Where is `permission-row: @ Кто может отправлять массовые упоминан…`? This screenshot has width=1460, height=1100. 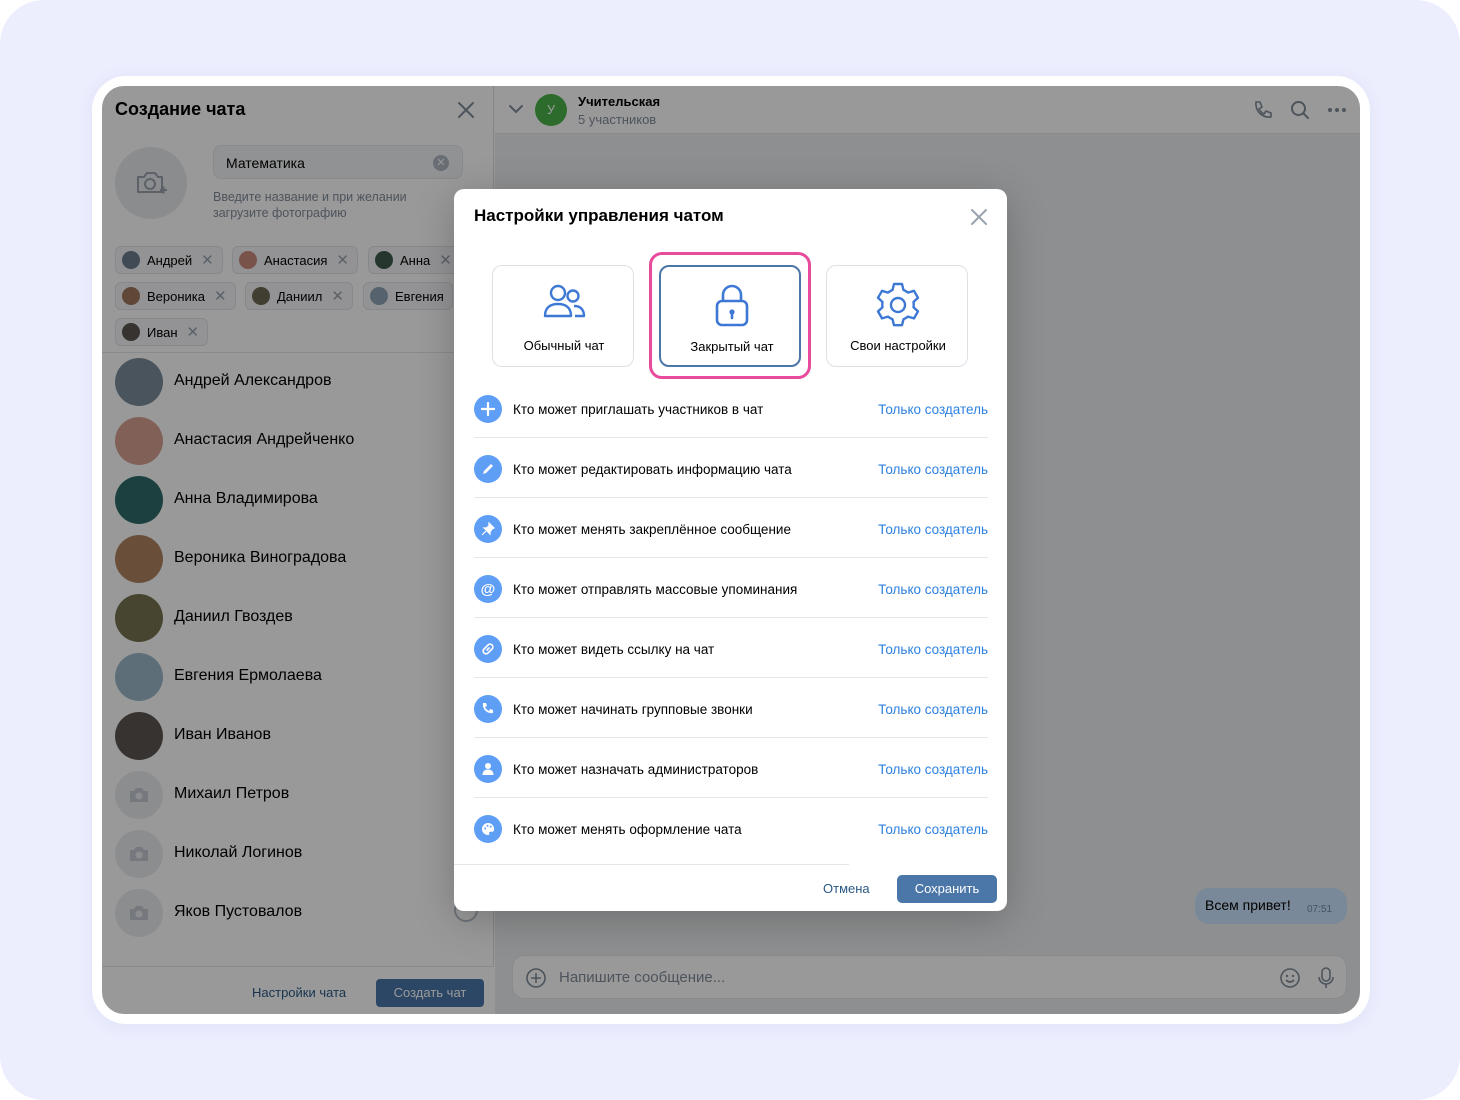 permission-row: @ Кто может отправлять массовые упоминан… is located at coordinates (731, 588).